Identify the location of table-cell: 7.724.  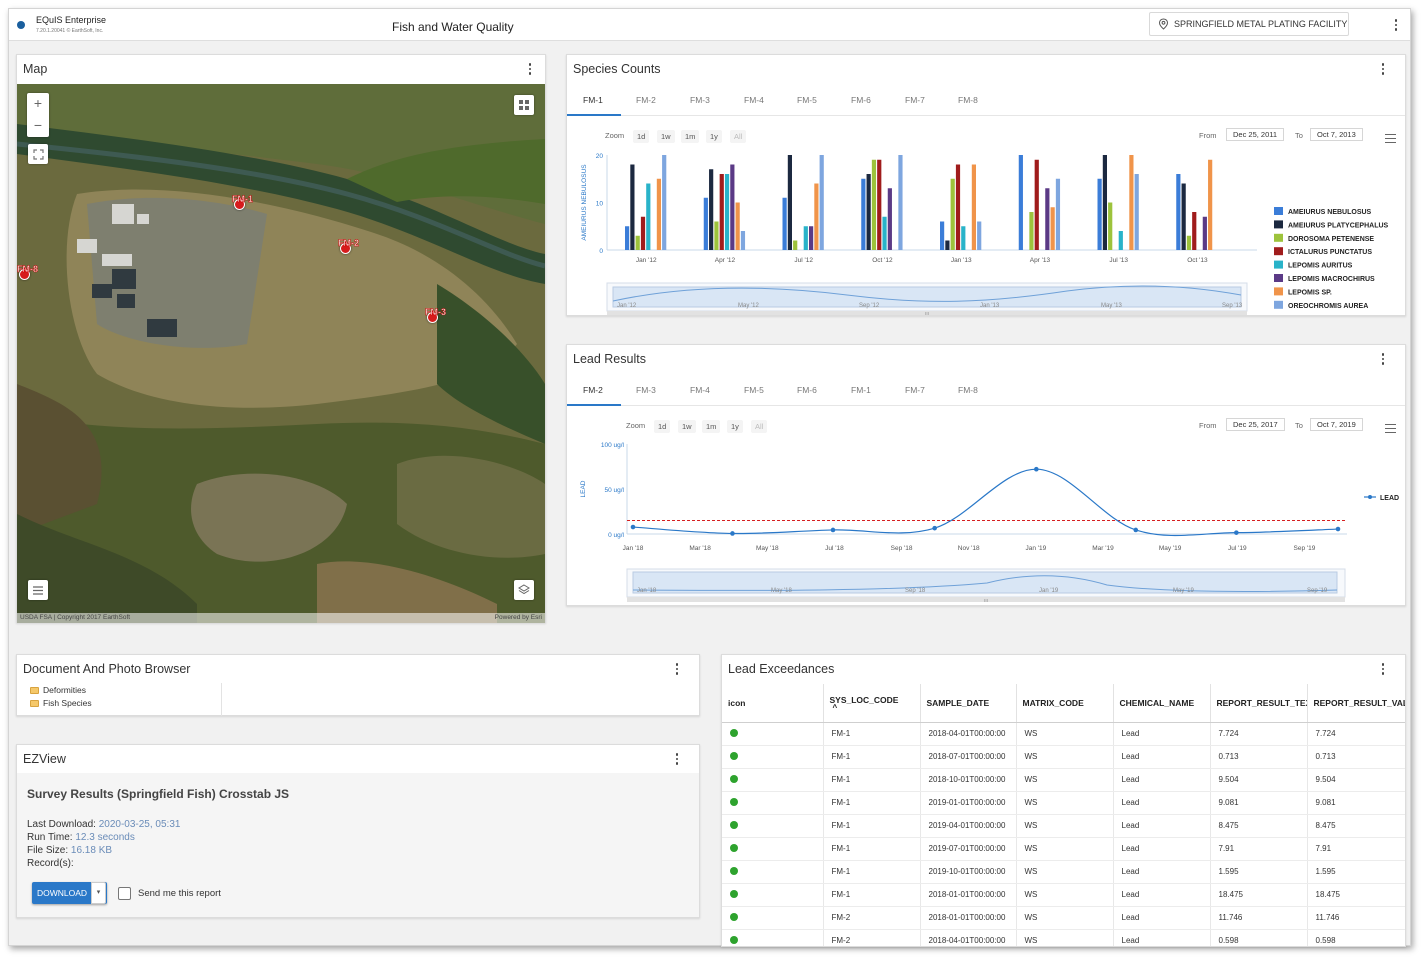
(1356, 734).